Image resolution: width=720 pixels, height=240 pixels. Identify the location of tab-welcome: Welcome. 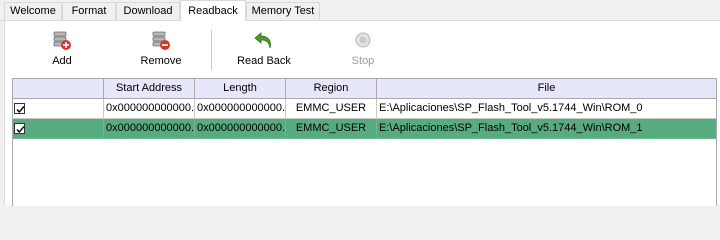
(33, 11).